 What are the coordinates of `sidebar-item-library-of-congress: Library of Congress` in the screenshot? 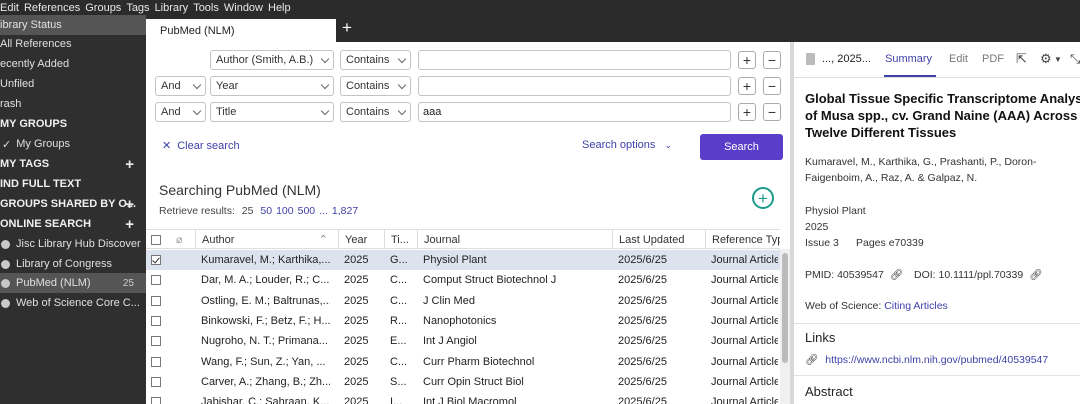 It's located at (73, 264).